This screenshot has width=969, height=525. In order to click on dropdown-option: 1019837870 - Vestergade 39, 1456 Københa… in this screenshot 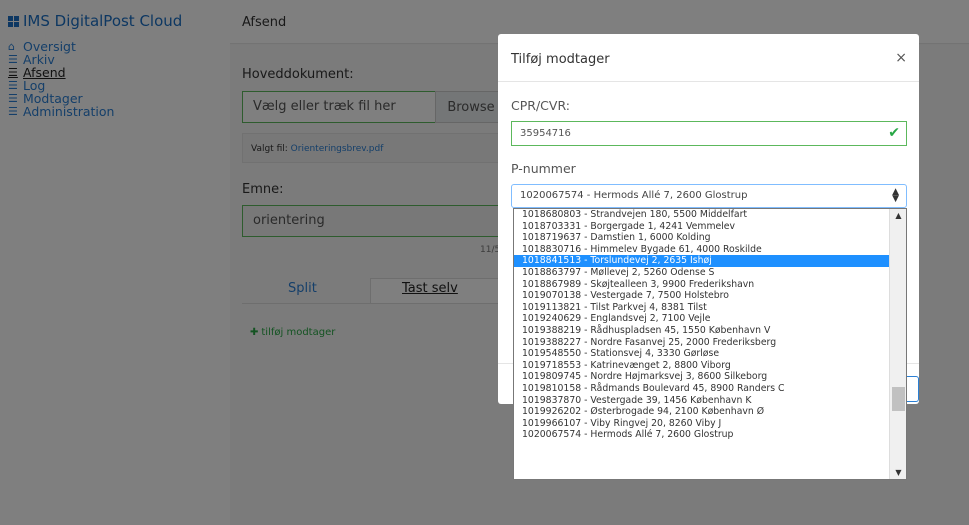, I will do `click(710, 401)`.